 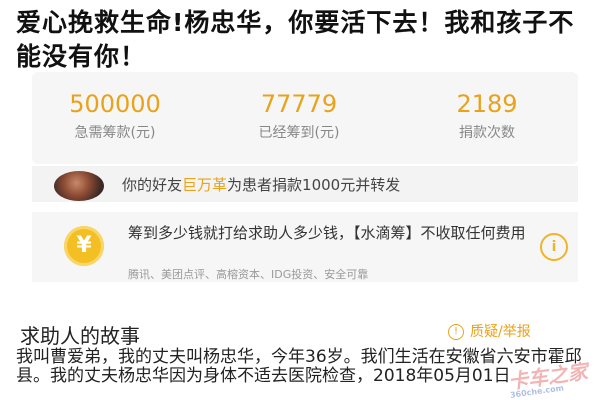 I want to click on friend-donation-row: 你的好友巨万革为患者捐款1000元并转发, so click(x=305, y=184).